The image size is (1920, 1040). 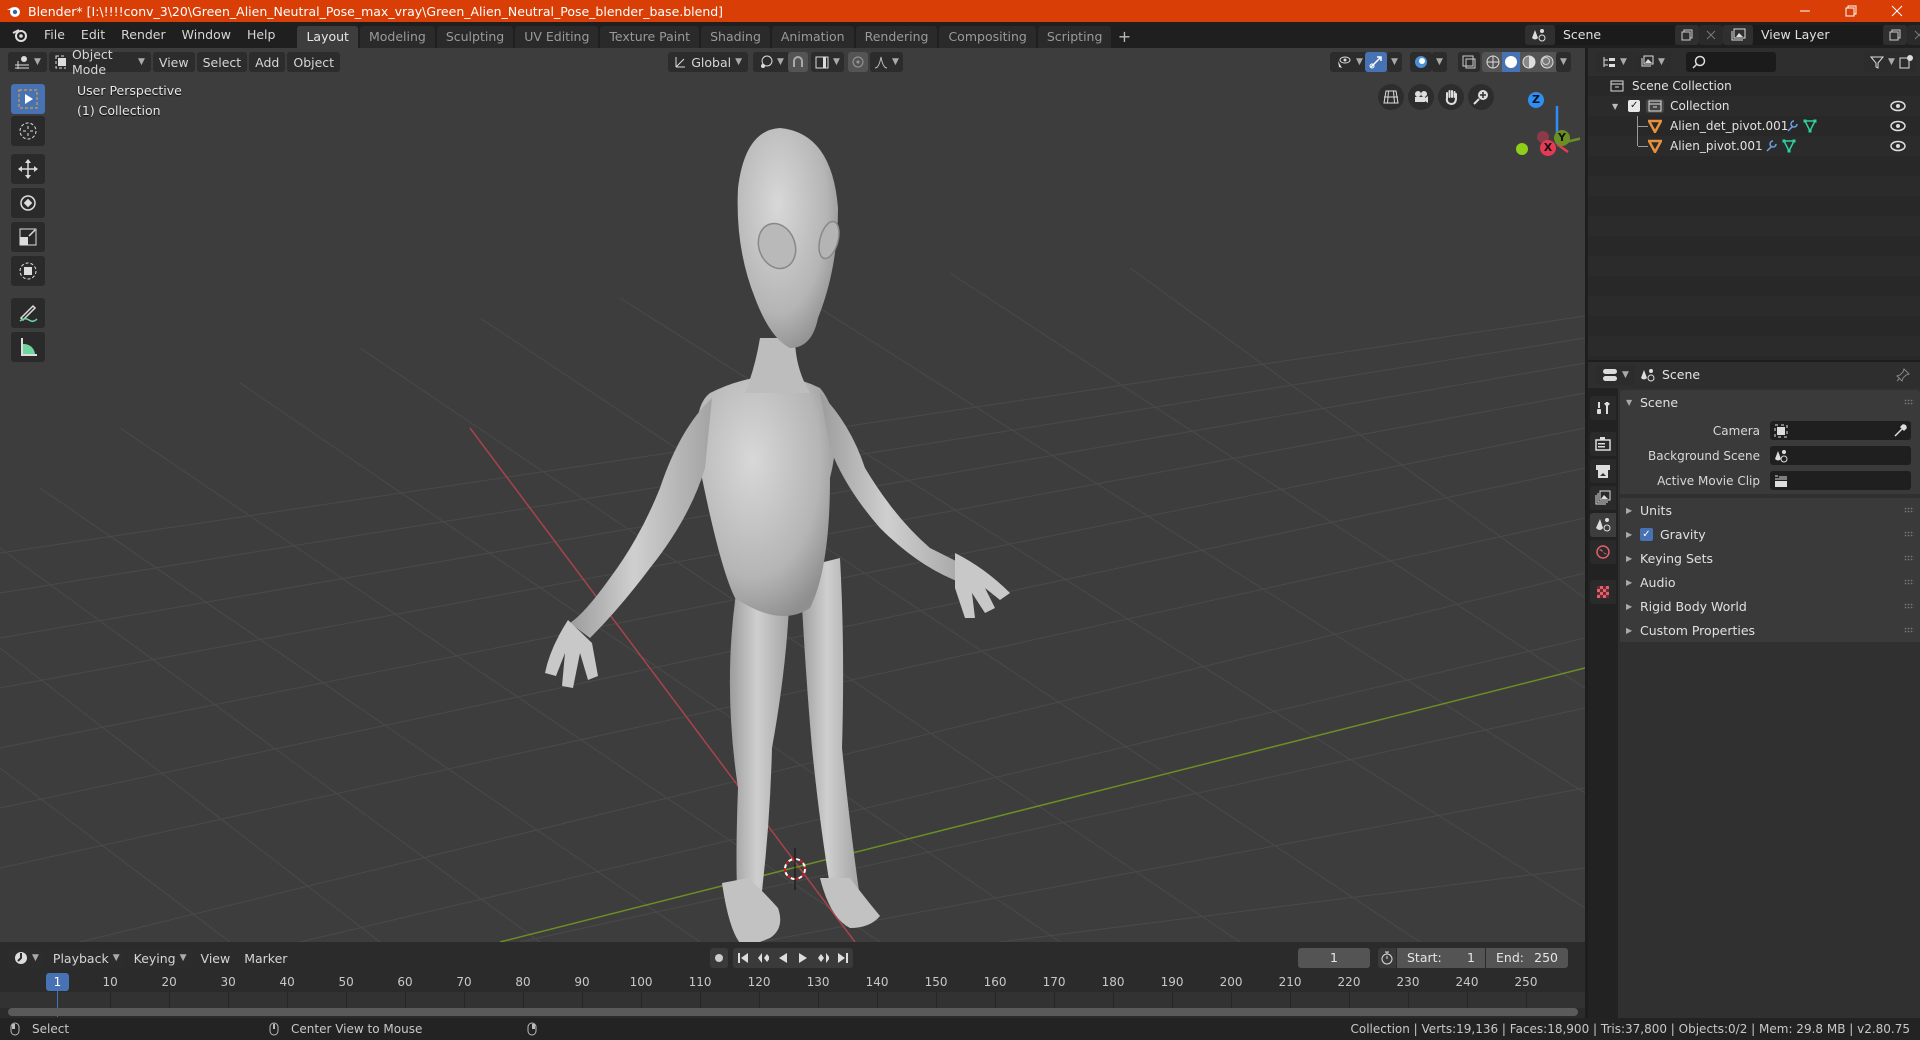 What do you see at coordinates (1563, 62) in the screenshot?
I see `shading-dropdown: ▼` at bounding box center [1563, 62].